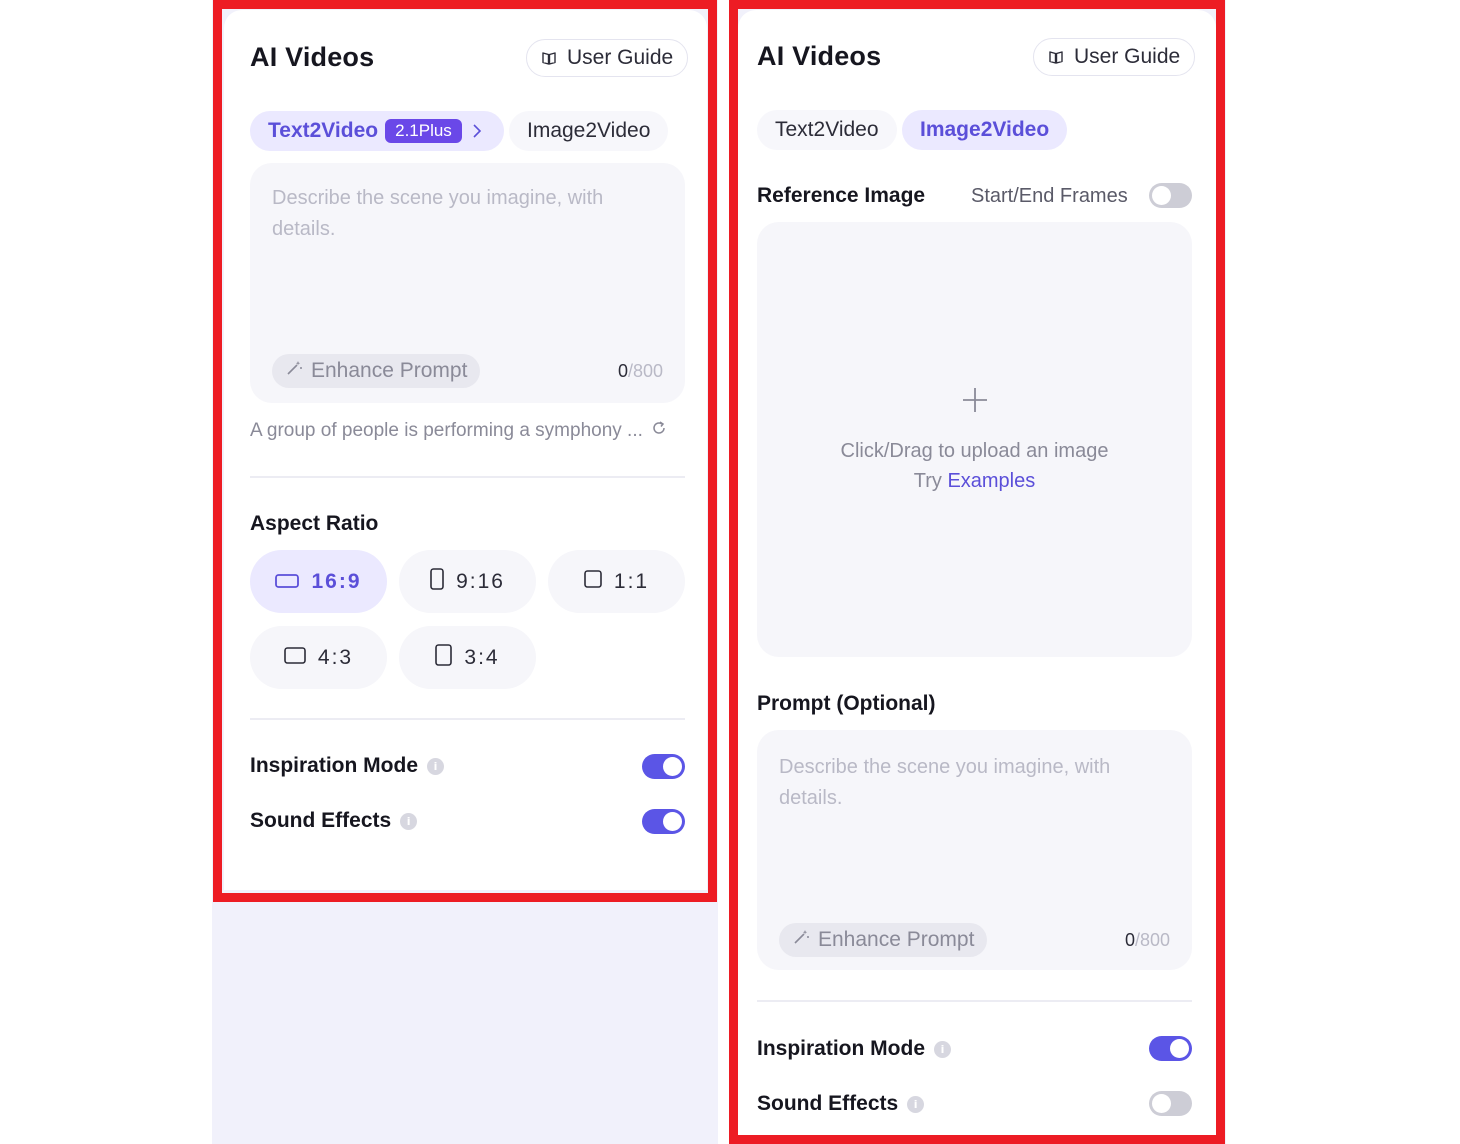 The height and width of the screenshot is (1144, 1460). What do you see at coordinates (314, 523) in the screenshot?
I see `aspect-ratio-label: Aspect Ratio` at bounding box center [314, 523].